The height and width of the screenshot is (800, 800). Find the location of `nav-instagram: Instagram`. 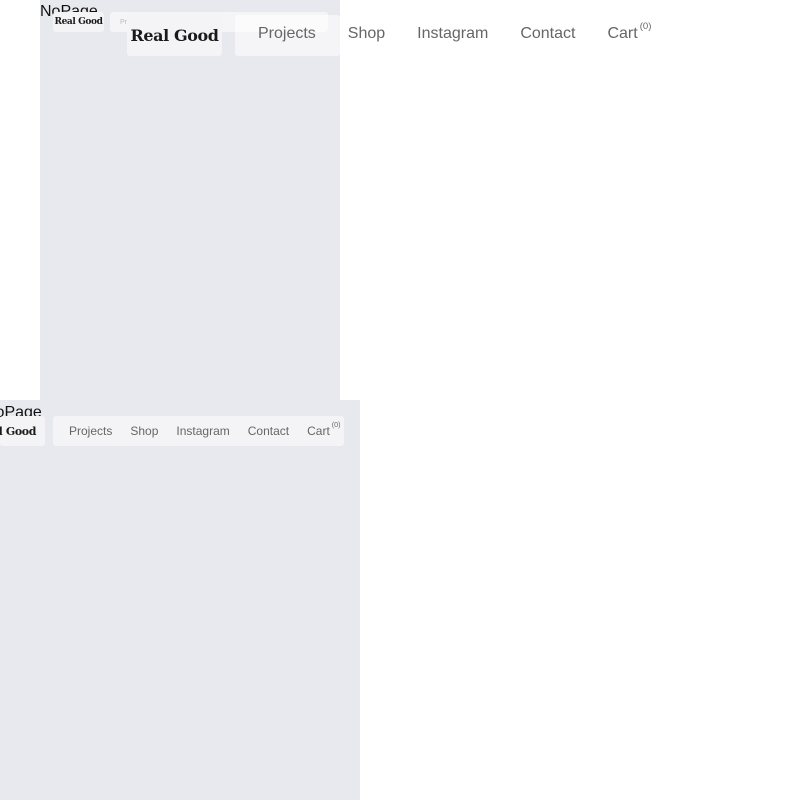

nav-instagram: Instagram is located at coordinates (452, 34).